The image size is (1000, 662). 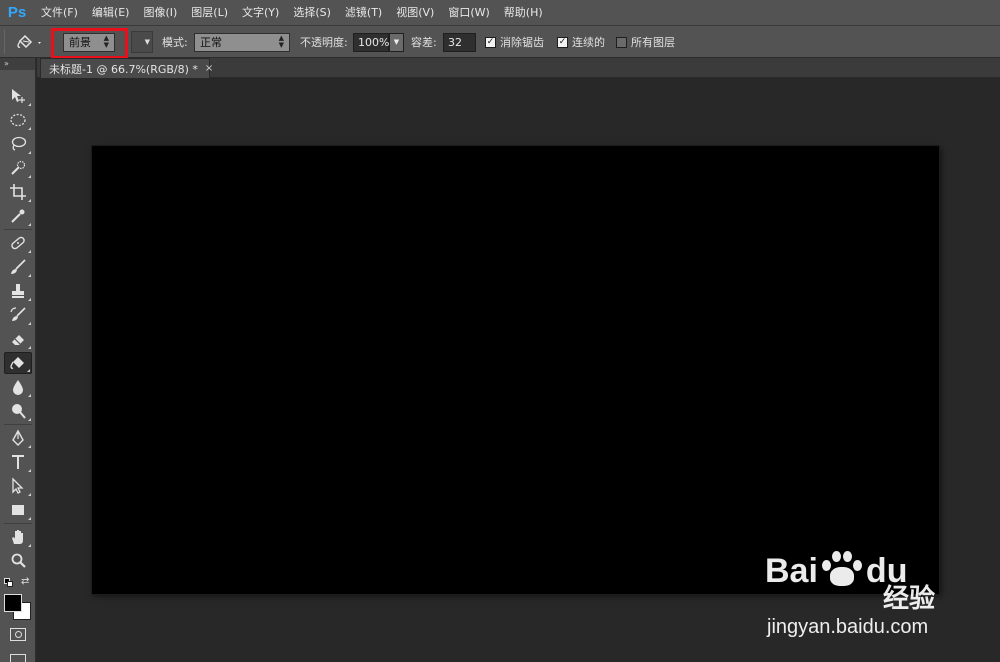 What do you see at coordinates (18, 267) in the screenshot?
I see `brush-icon` at bounding box center [18, 267].